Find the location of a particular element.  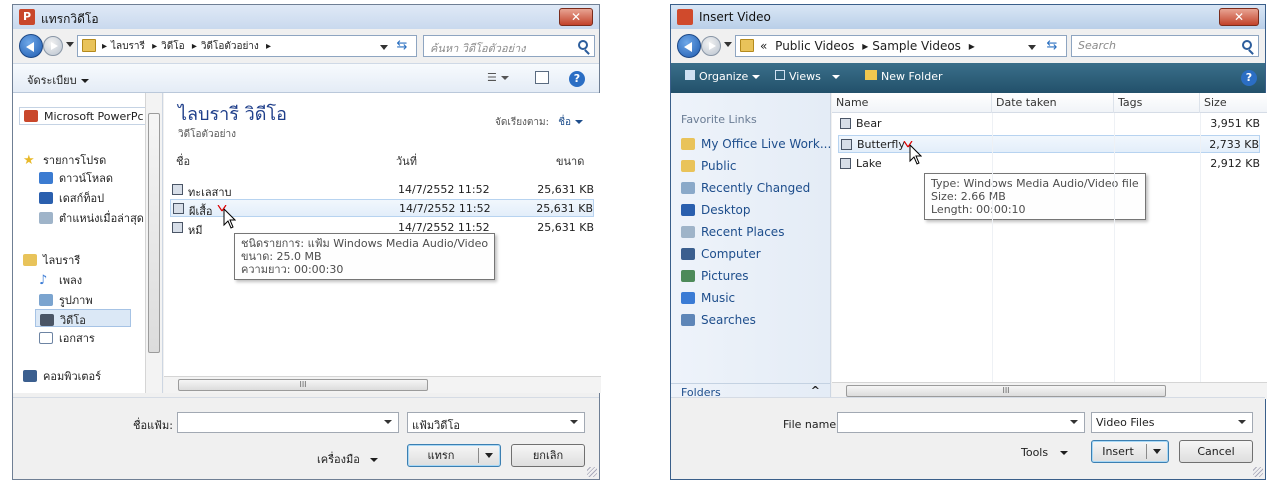

tools-button: Tools is located at coordinates (1045, 452).